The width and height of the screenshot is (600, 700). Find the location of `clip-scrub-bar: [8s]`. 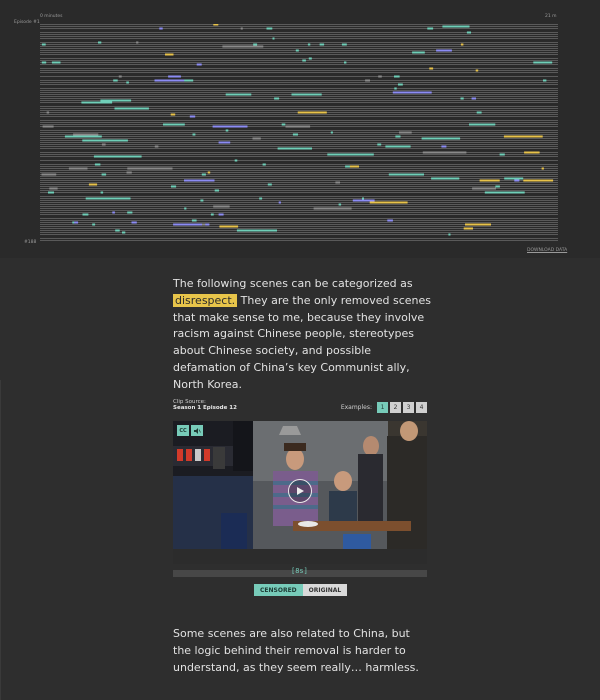

clip-scrub-bar: [8s] is located at coordinates (300, 572).